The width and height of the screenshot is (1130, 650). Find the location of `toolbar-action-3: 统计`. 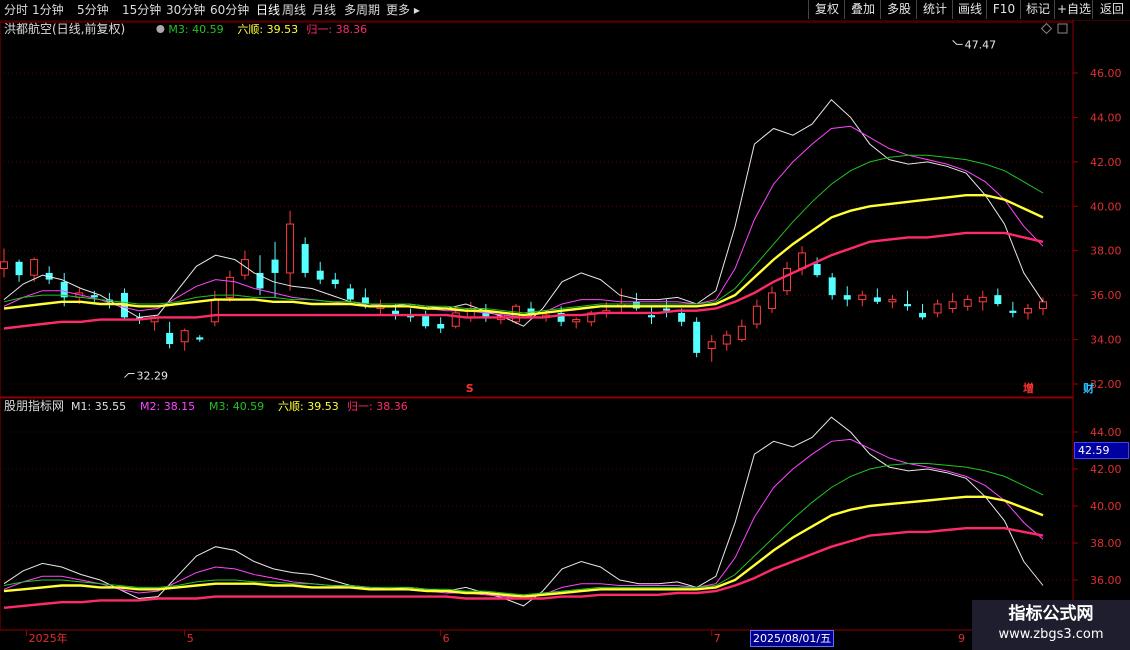

toolbar-action-3: 统计 is located at coordinates (934, 9).